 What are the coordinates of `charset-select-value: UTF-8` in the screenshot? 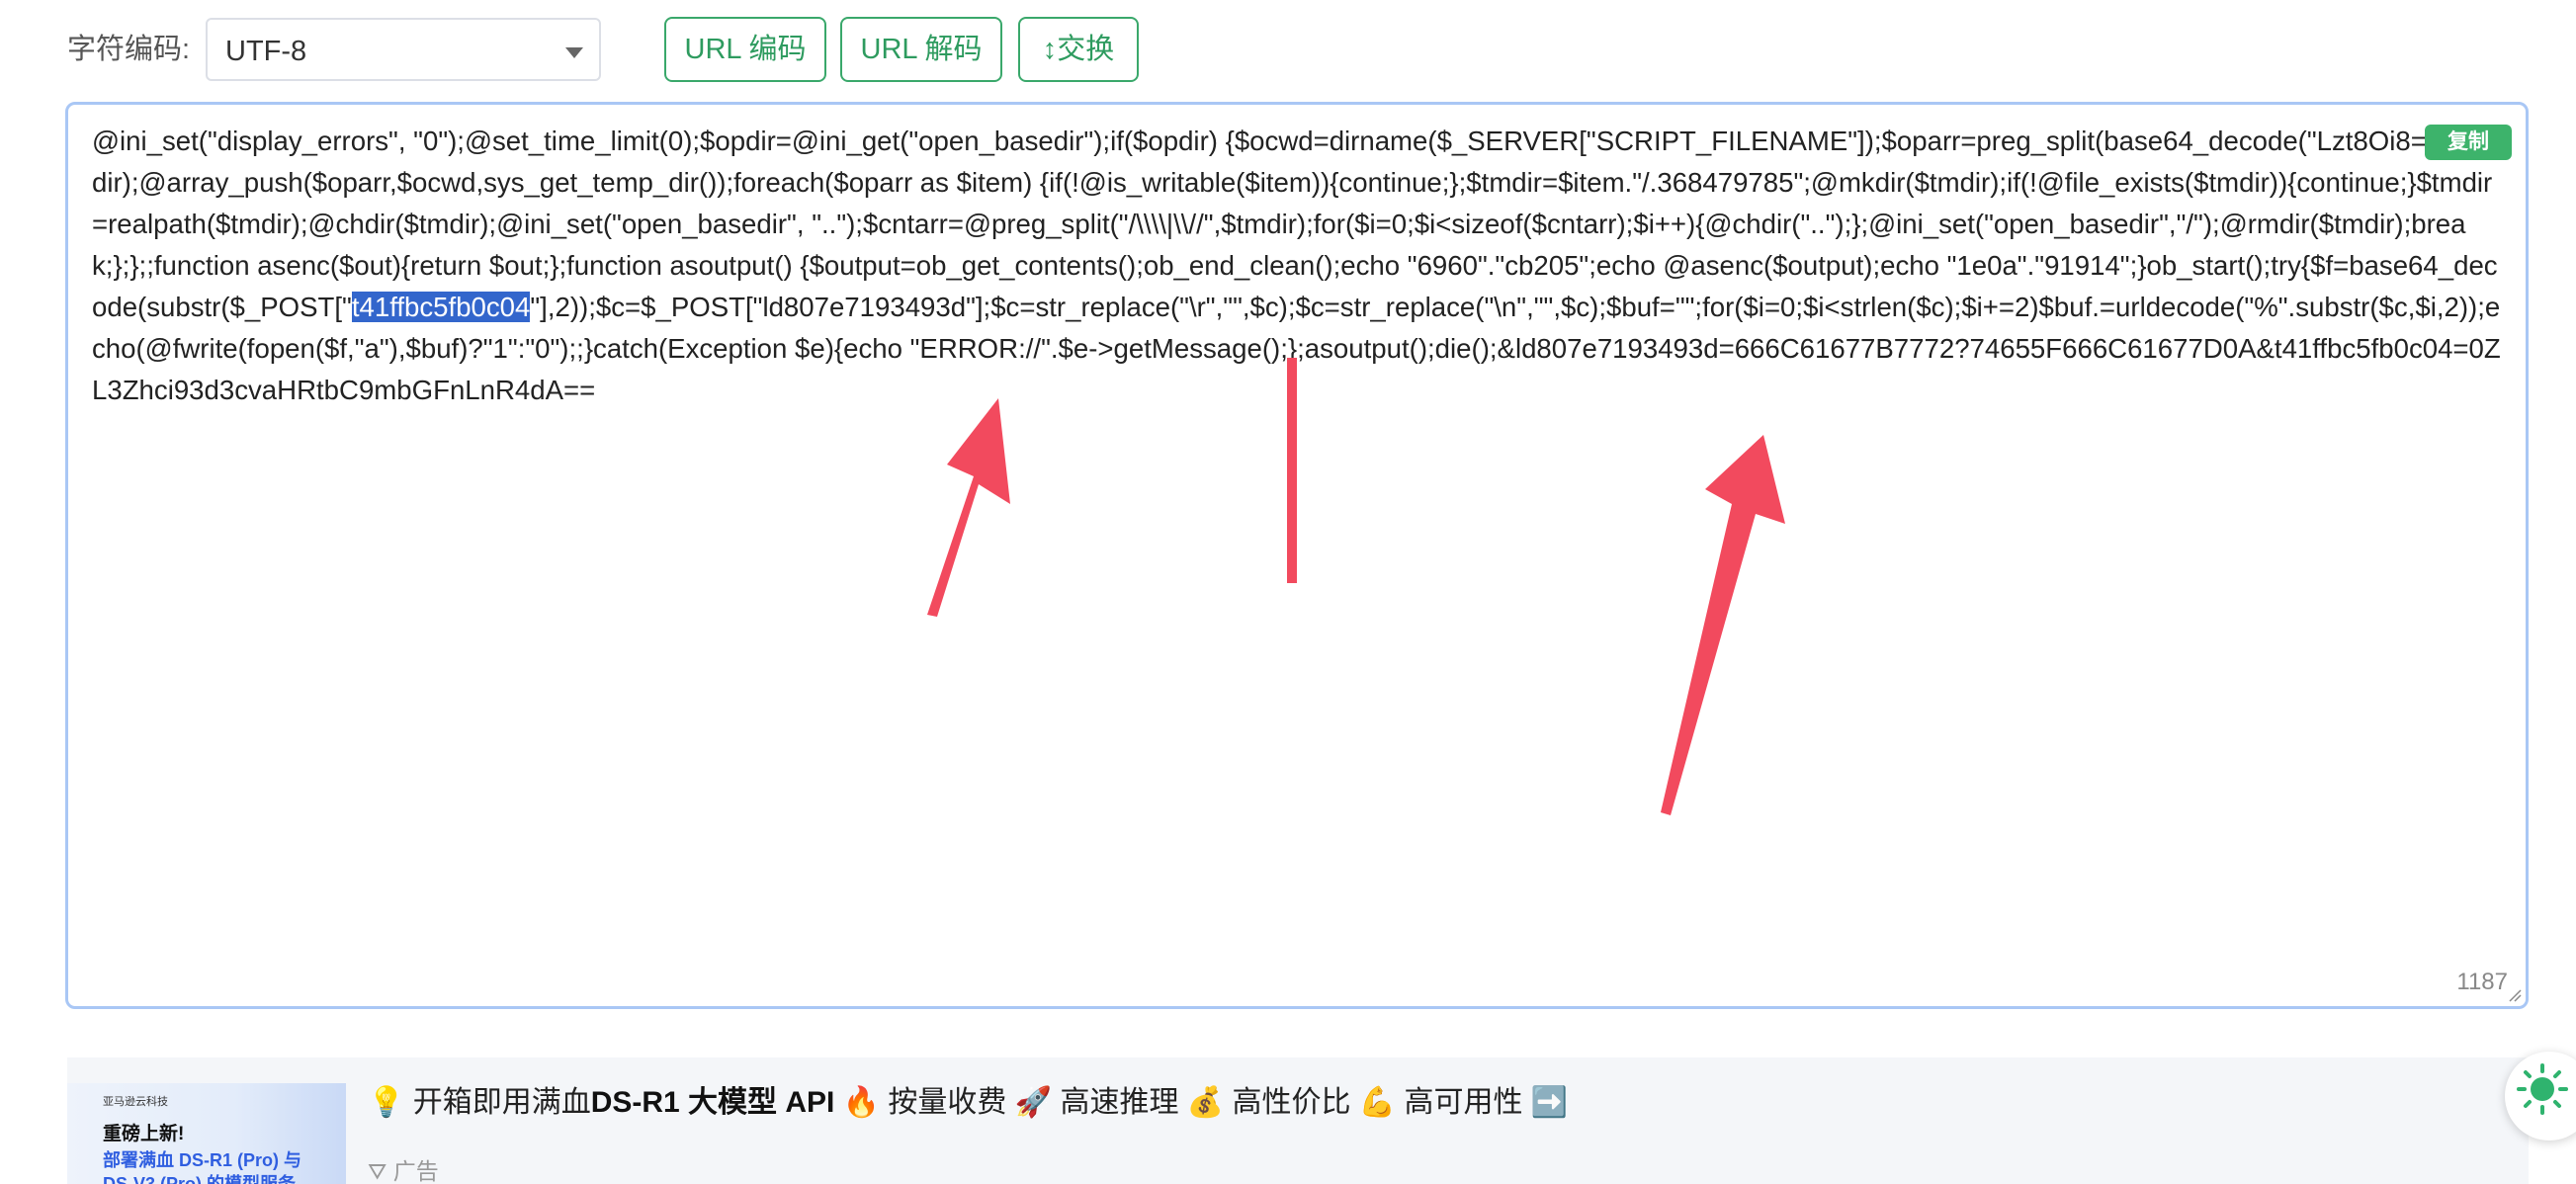 It's located at (266, 51).